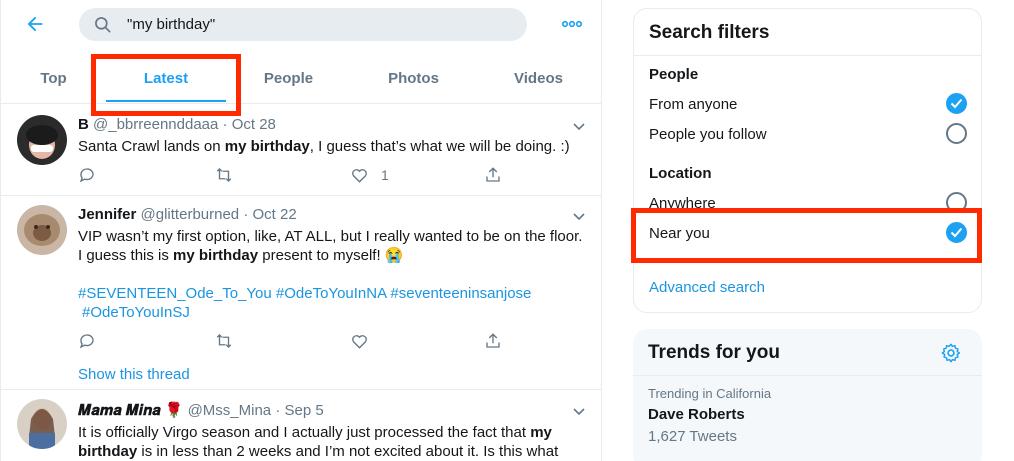  Describe the element at coordinates (696, 414) in the screenshot. I see `trend-name: Dave Roberts` at that location.